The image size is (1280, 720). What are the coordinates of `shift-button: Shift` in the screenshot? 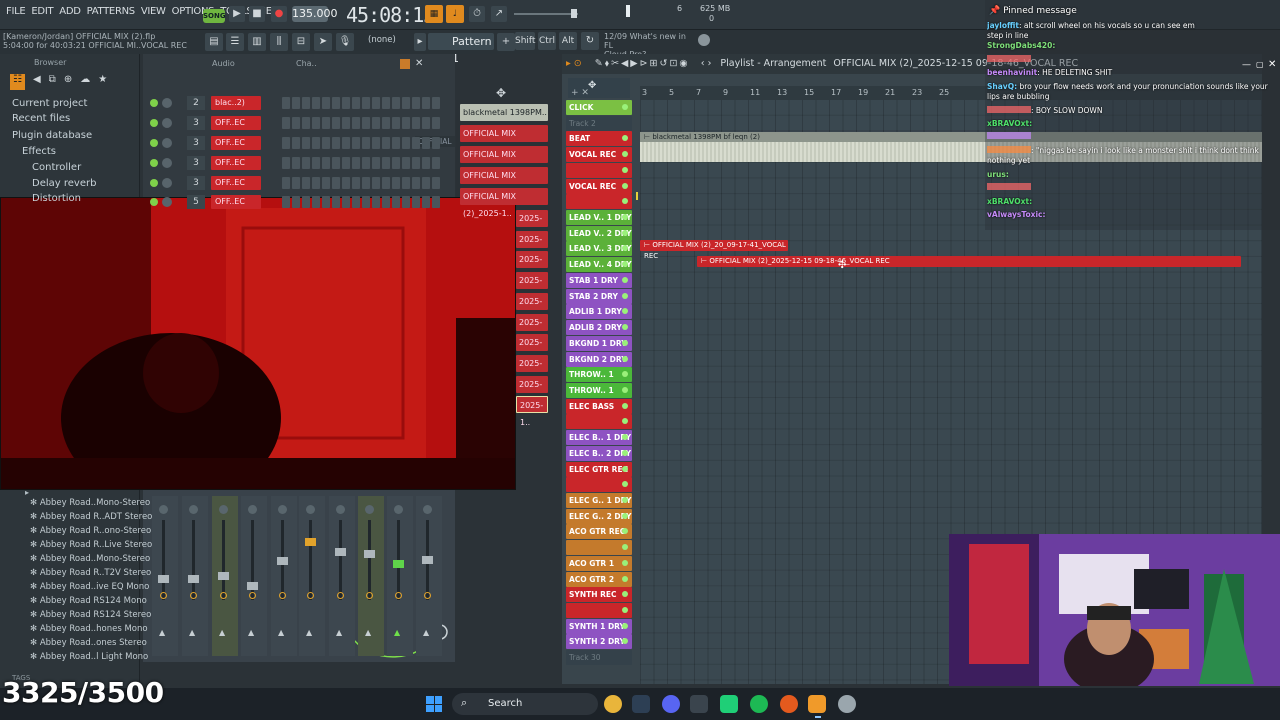 It's located at (525, 41).